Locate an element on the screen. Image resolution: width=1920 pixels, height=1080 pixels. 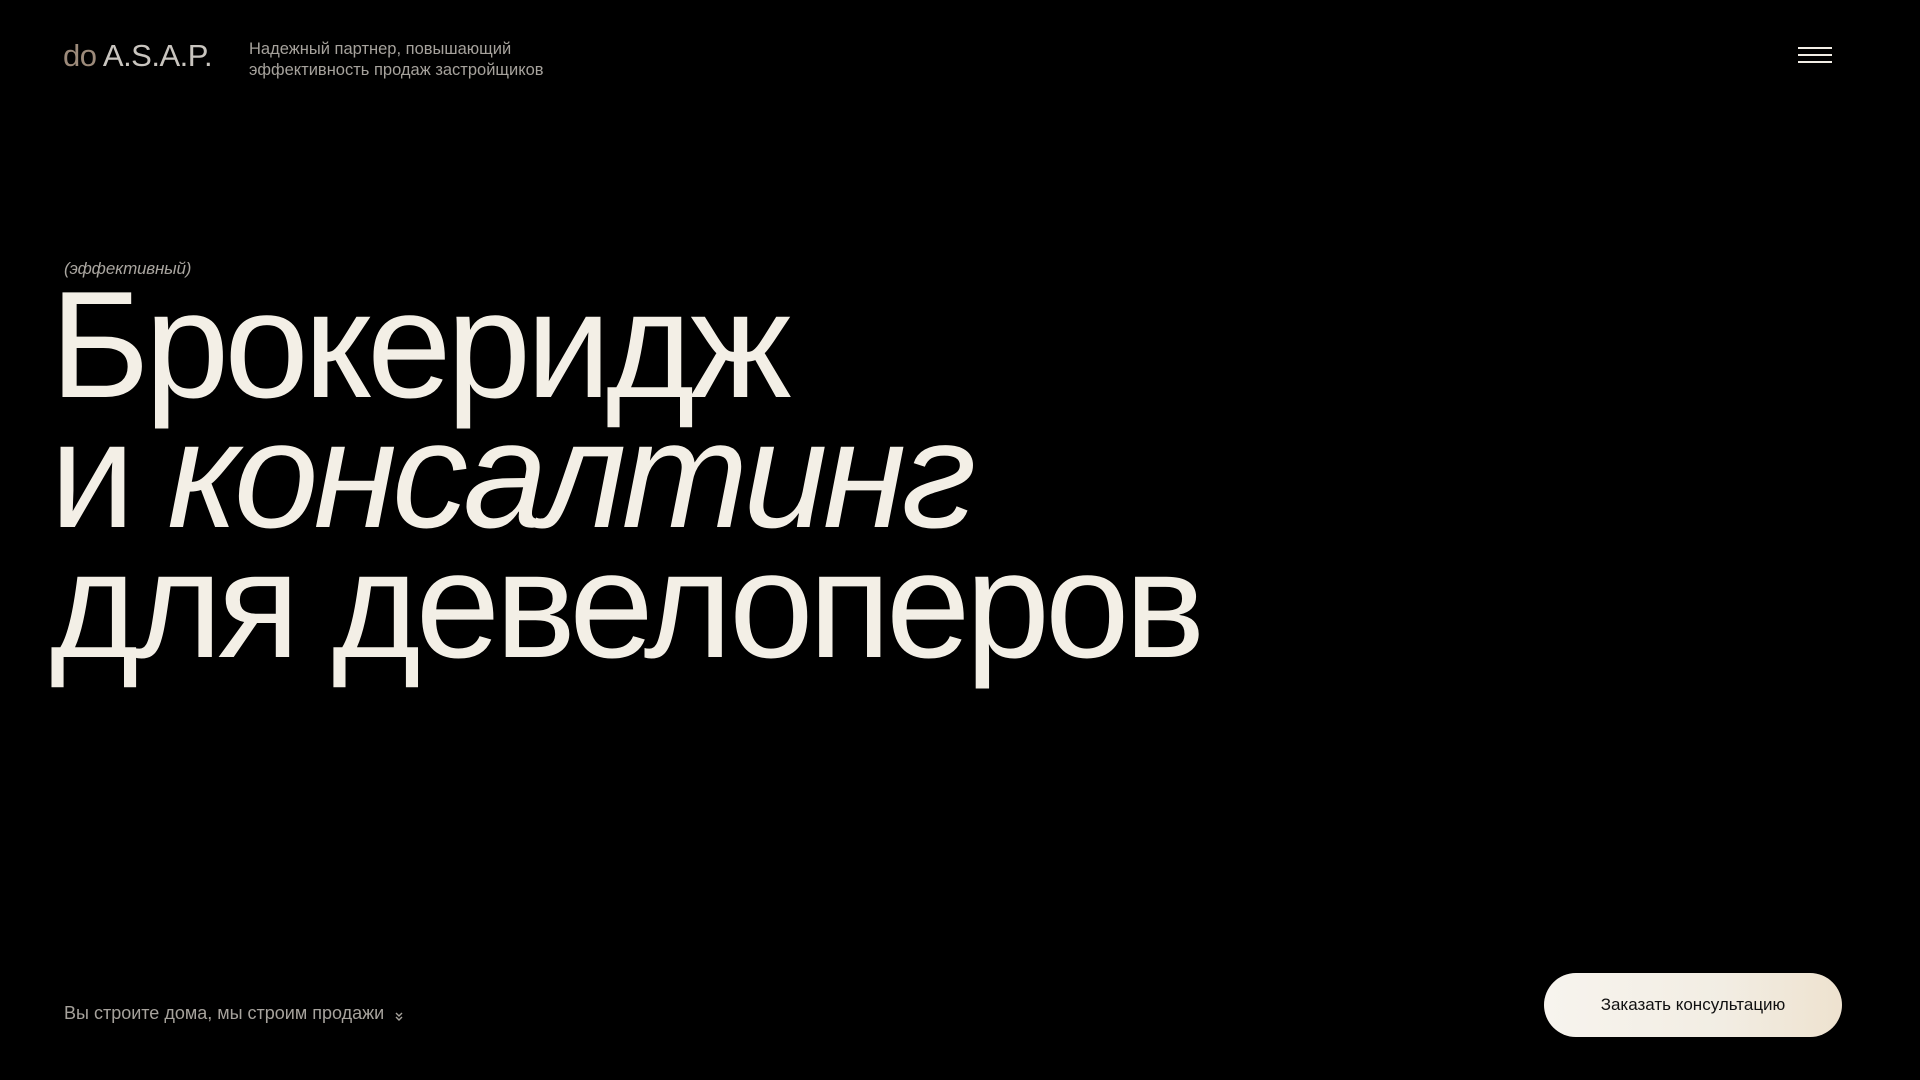
logo-main: A.S.A.P. is located at coordinates (157, 55).